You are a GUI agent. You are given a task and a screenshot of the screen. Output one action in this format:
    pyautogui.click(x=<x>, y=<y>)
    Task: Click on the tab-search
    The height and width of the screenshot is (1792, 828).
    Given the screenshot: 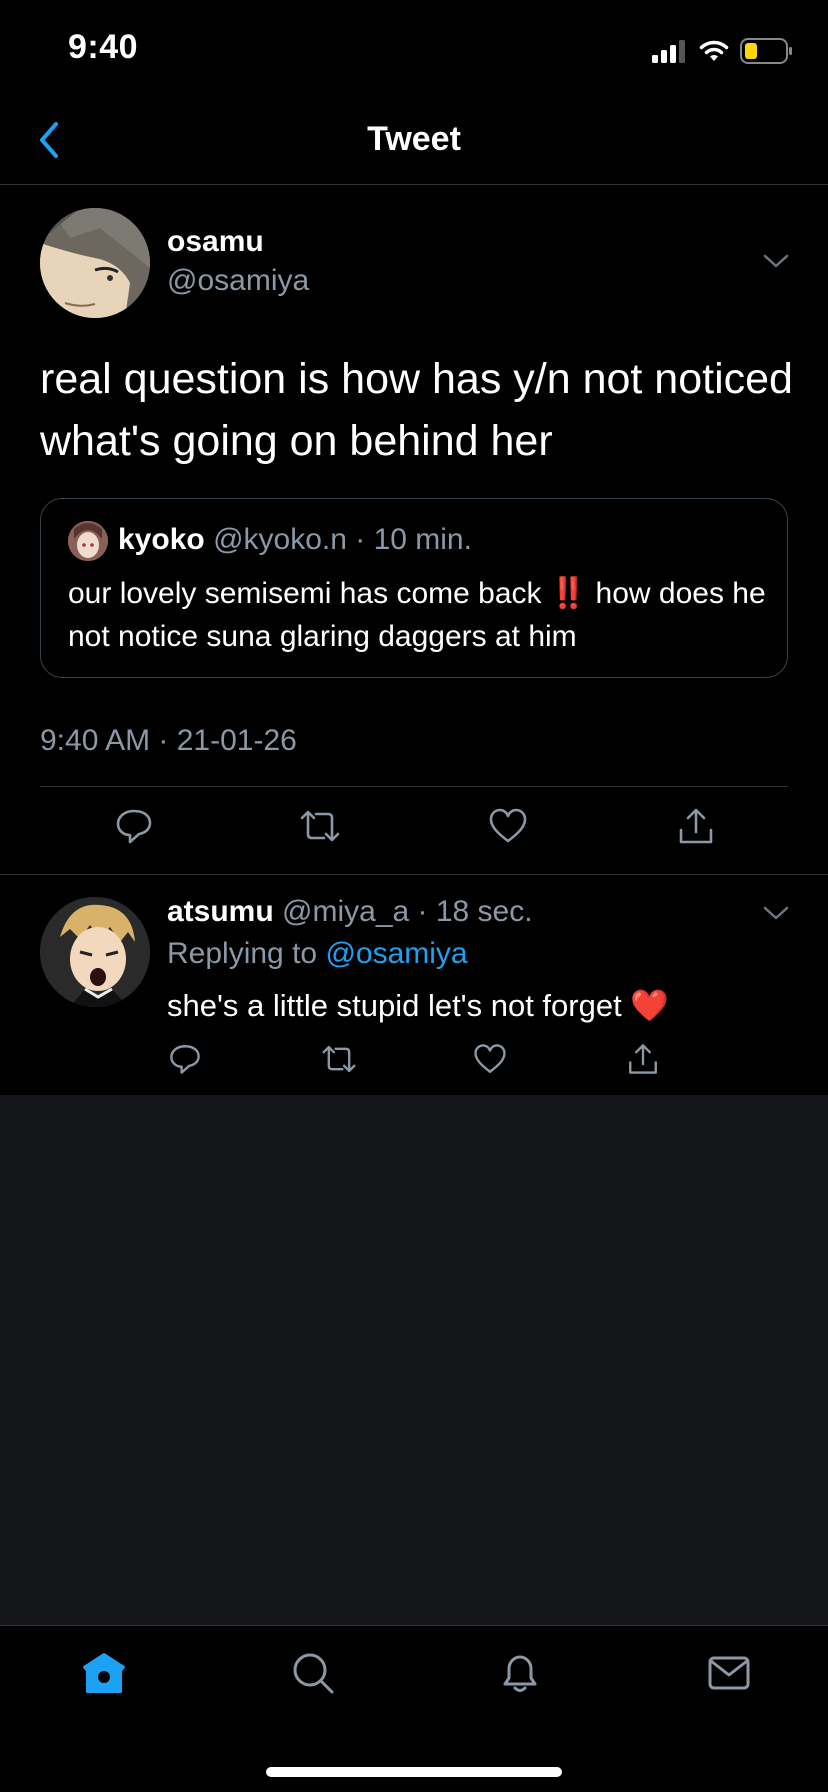 What is the action you would take?
    pyautogui.click(x=313, y=1673)
    